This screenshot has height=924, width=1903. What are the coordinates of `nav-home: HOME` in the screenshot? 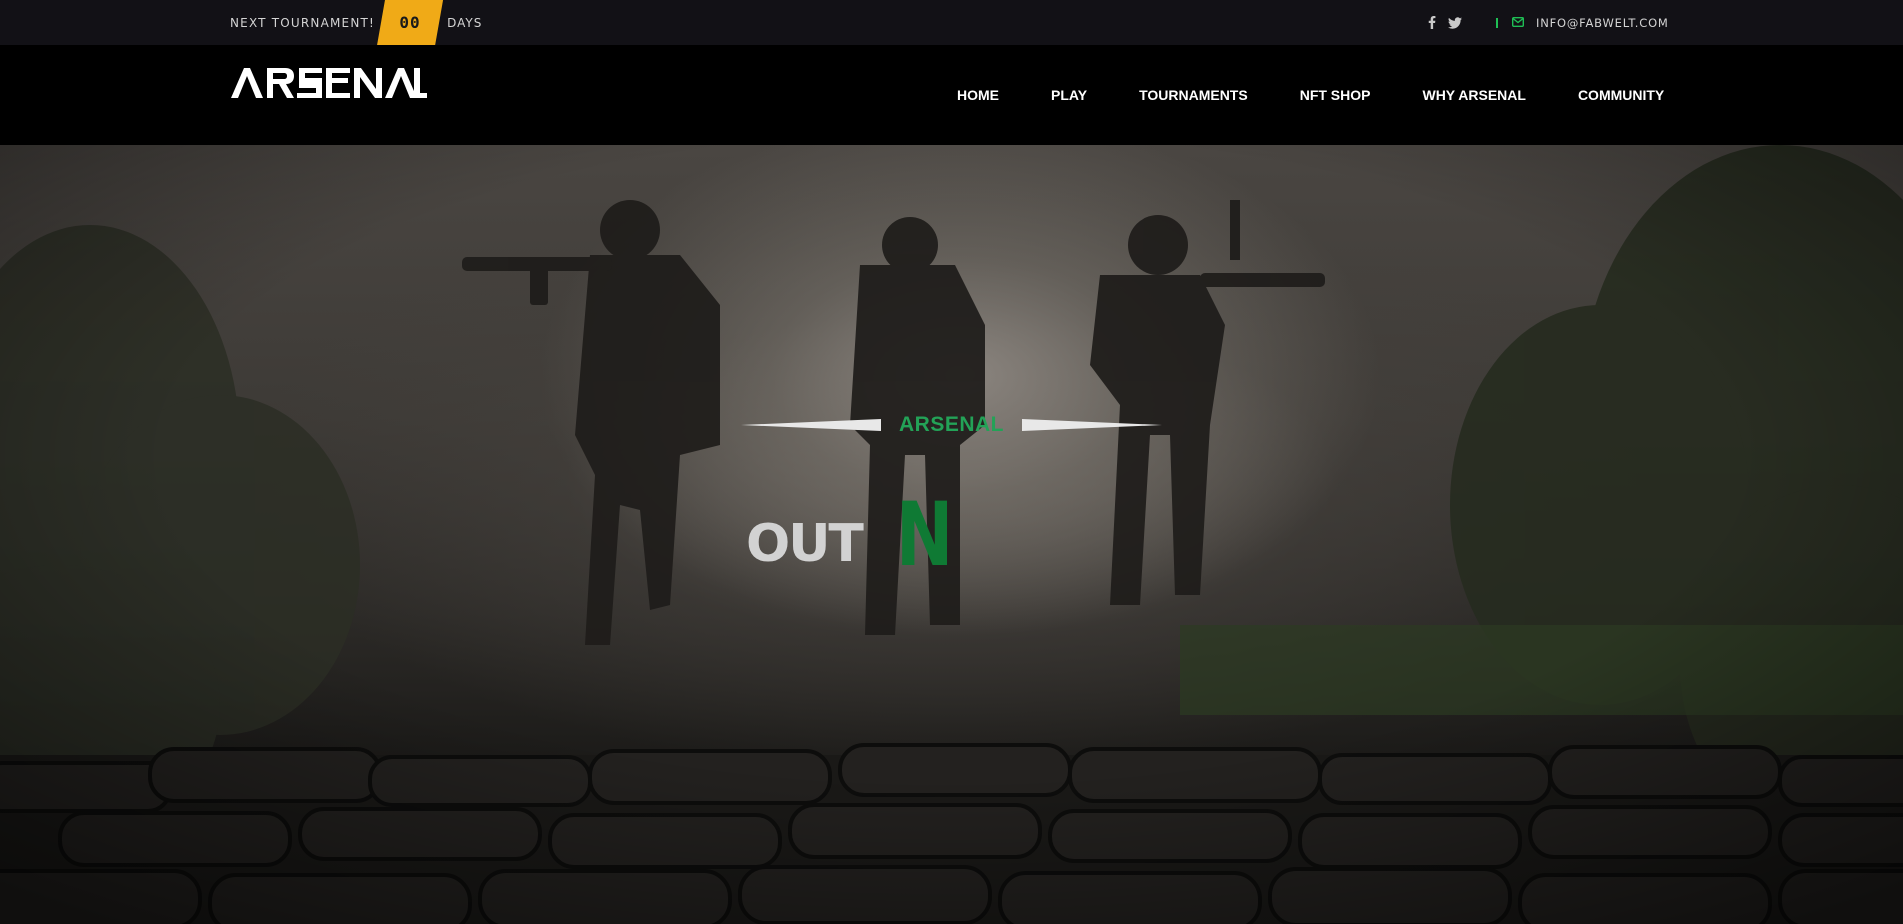 It's located at (978, 95).